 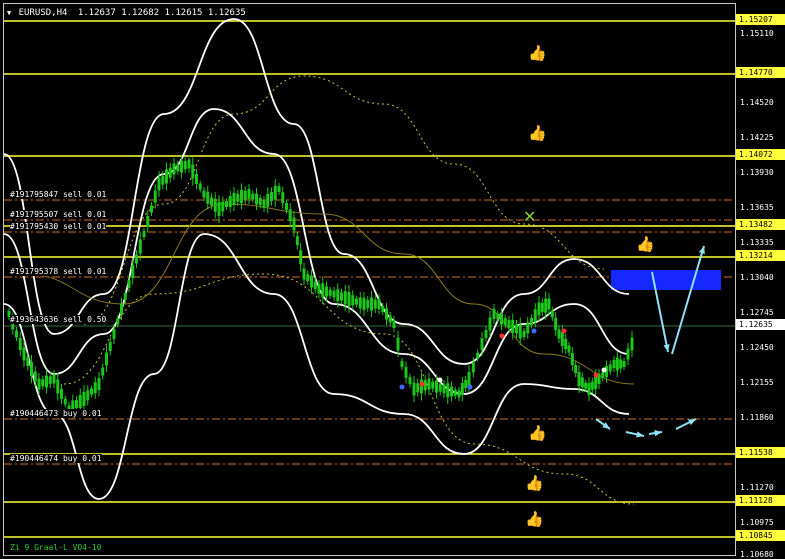 I want to click on level-price-tag: 1.14072, so click(x=760, y=154).